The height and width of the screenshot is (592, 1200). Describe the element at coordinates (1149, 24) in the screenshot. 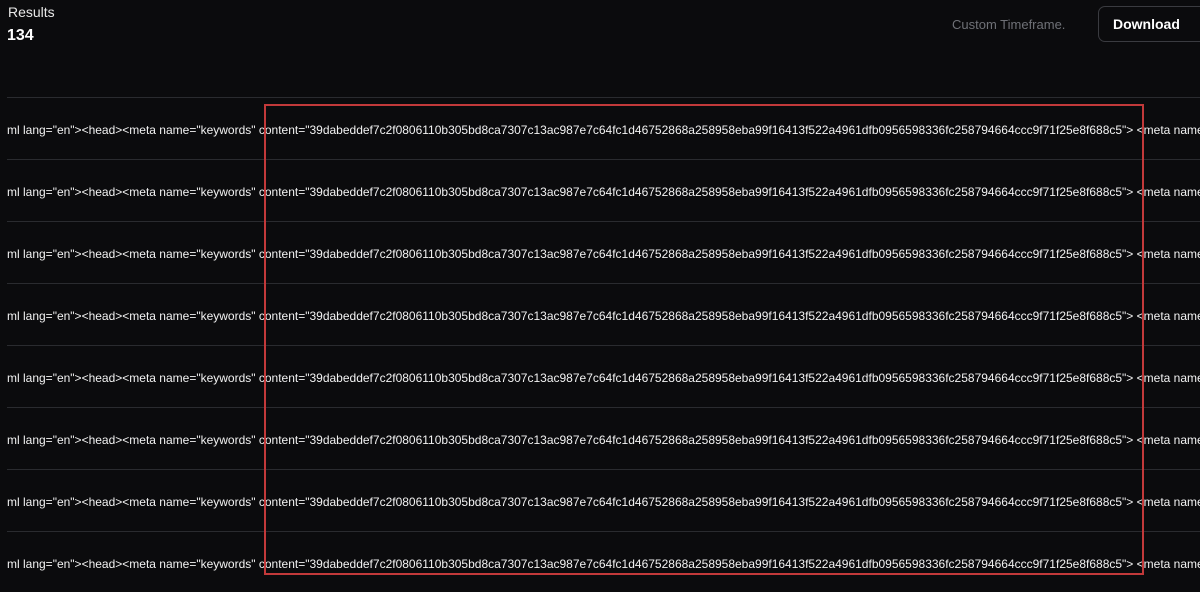

I see `download-button: Download` at that location.